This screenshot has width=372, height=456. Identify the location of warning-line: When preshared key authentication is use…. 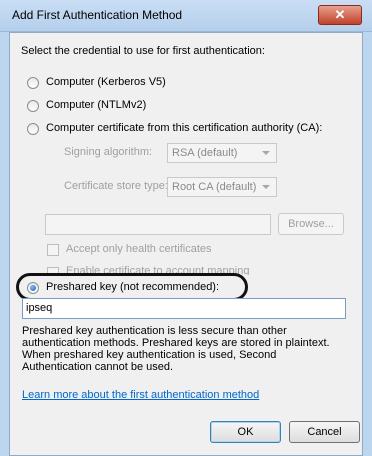
(149, 355).